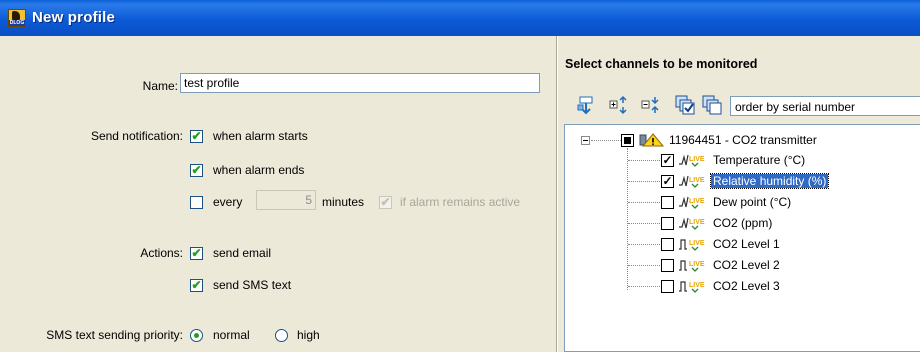 This screenshot has width=920, height=352. What do you see at coordinates (746, 244) in the screenshot?
I see `channel-label-co2-level-1: CO2 Level 1` at bounding box center [746, 244].